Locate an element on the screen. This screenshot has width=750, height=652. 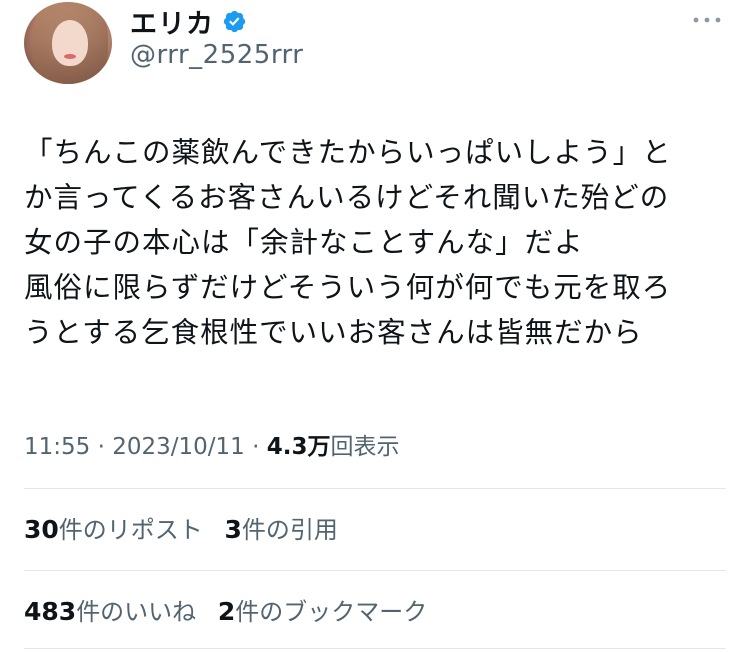
bookmarks-link: 2件のブックマーク is located at coordinates (322, 611).